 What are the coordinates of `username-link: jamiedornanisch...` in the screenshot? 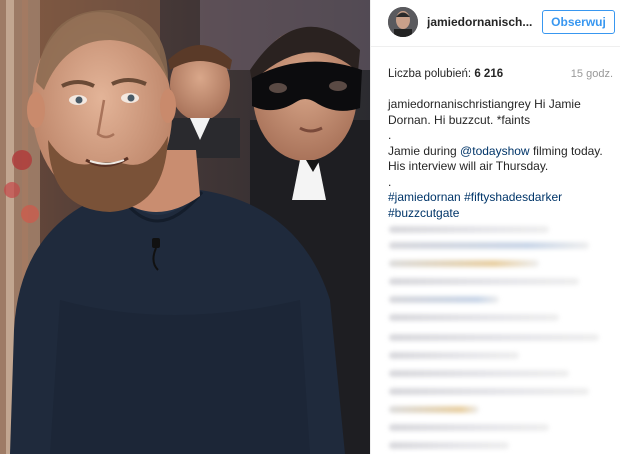 It's located at (482, 22).